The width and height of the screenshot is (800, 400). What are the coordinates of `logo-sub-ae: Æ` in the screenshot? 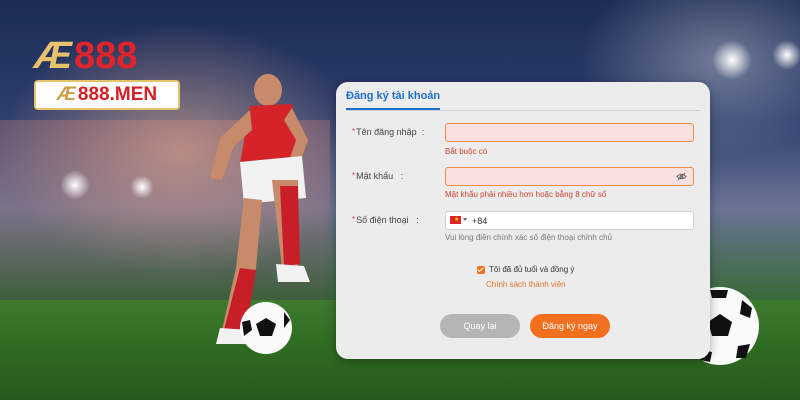 It's located at (66, 94).